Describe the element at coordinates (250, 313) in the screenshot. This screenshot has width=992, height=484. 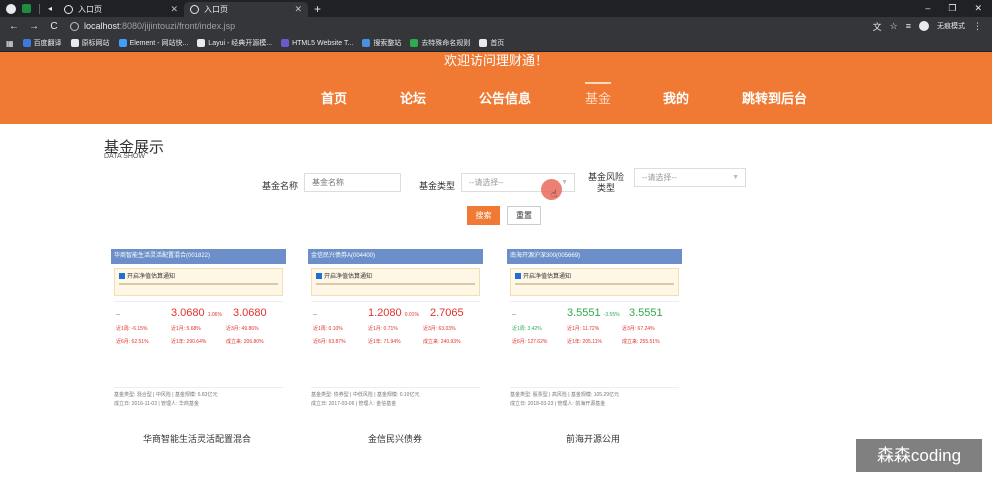
I see `accumulated-value: 3.0680` at that location.